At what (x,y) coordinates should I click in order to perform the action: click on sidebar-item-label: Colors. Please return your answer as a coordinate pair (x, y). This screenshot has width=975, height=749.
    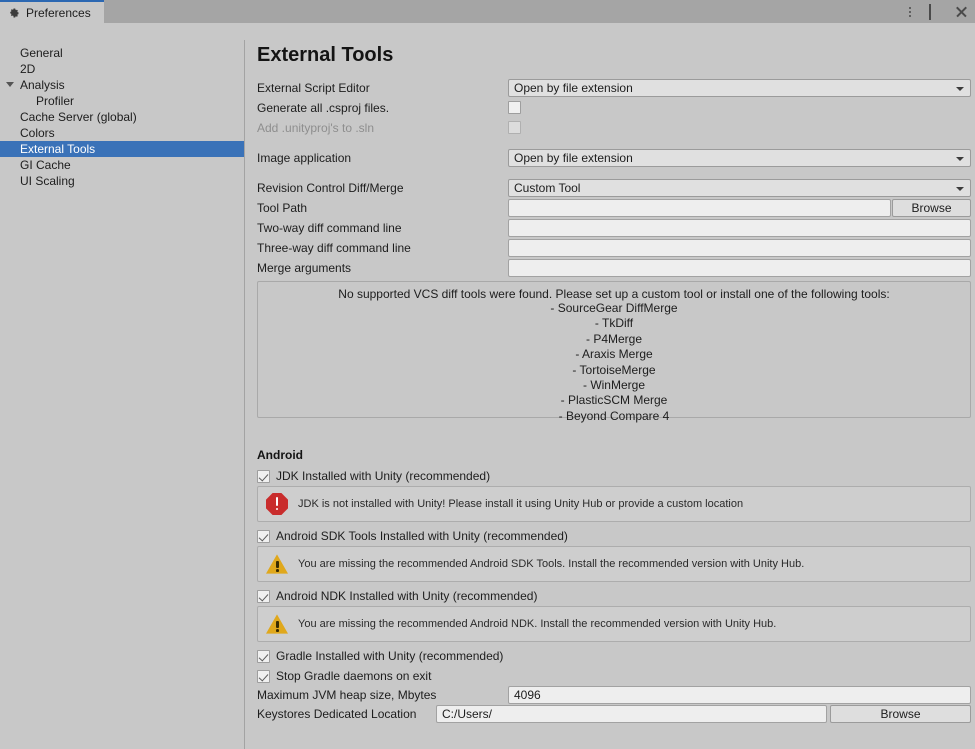
    Looking at the image, I should click on (37, 133).